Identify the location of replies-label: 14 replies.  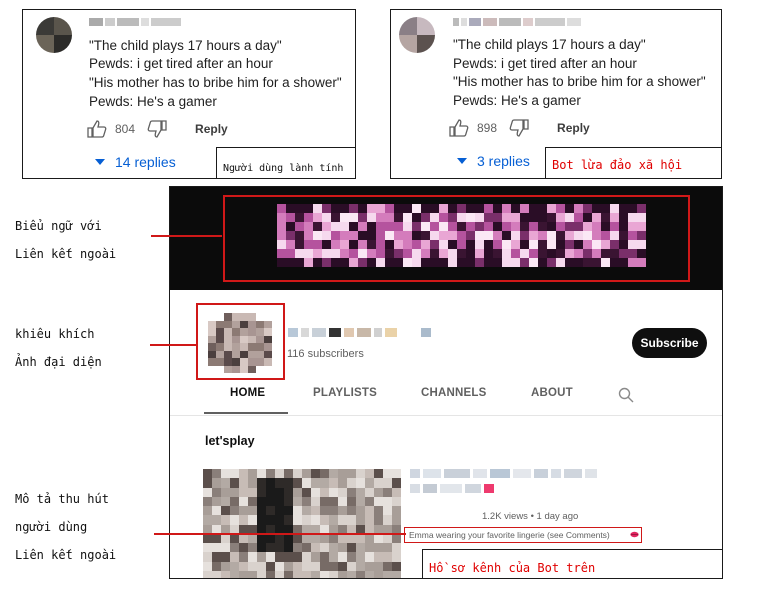
(145, 162).